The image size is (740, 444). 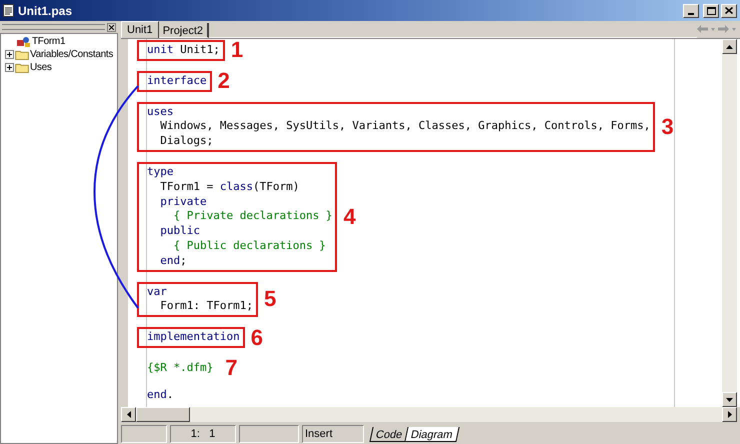 I want to click on code-line: uses, so click(x=160, y=112).